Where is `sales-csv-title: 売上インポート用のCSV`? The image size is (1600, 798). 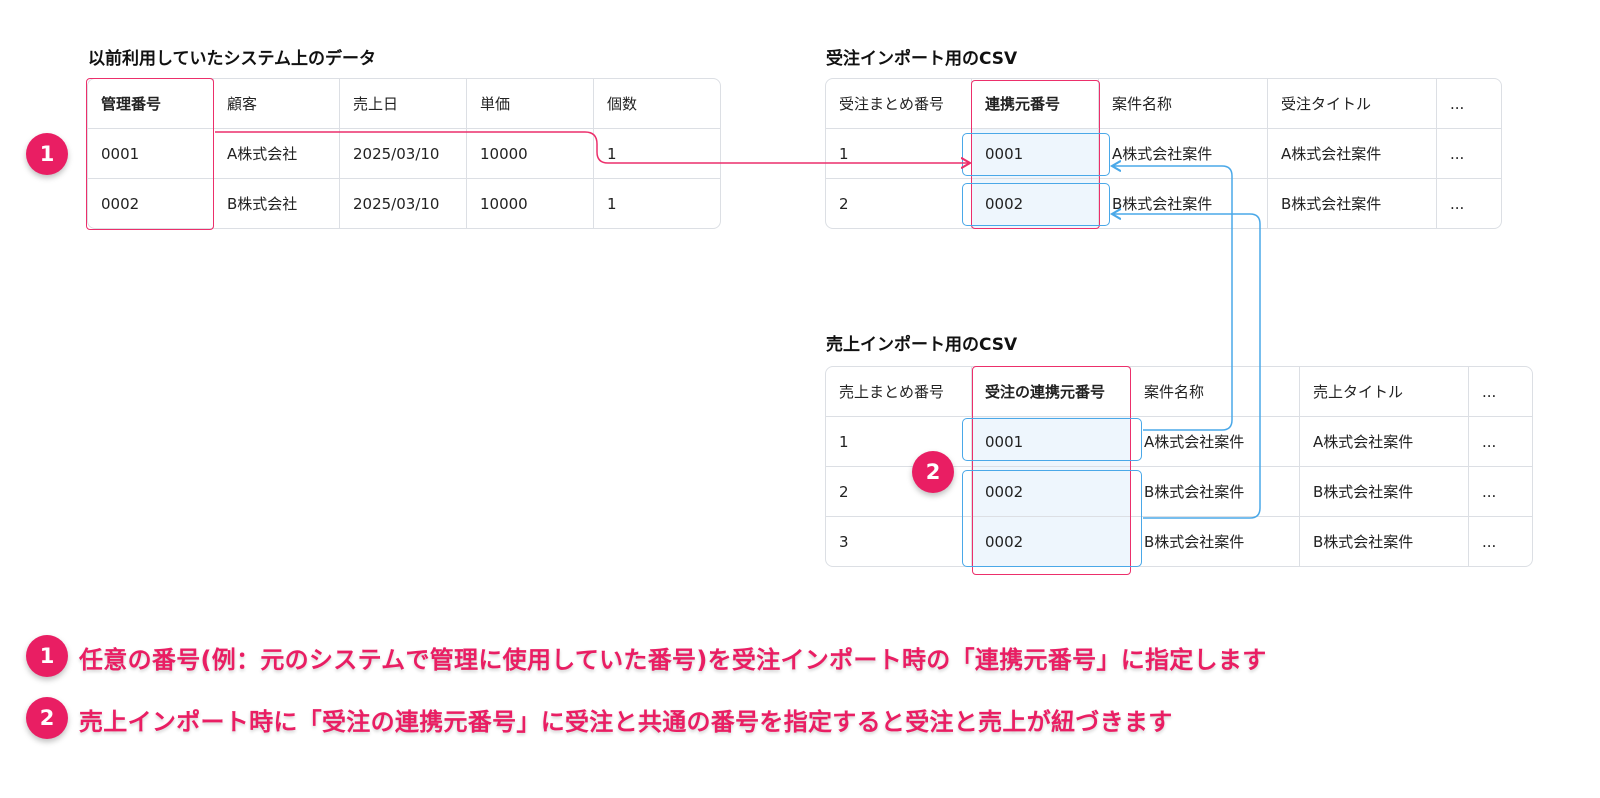
sales-csv-title: 売上インポート用のCSV is located at coordinates (922, 345).